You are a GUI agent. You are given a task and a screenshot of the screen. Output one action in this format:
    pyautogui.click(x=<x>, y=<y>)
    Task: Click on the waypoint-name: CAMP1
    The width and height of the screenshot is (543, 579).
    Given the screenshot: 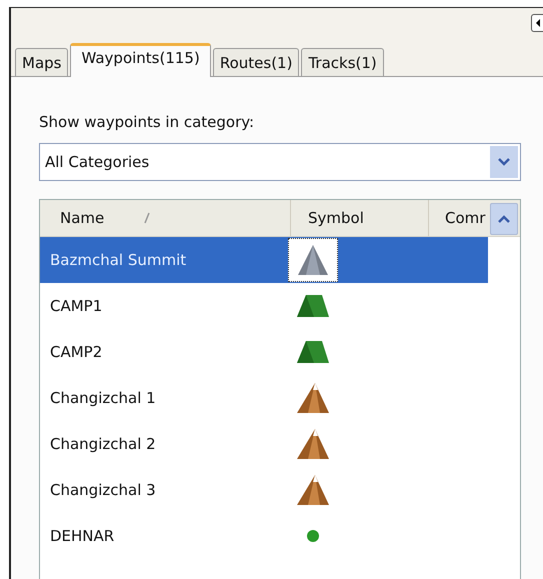 What is the action you would take?
    pyautogui.click(x=76, y=306)
    